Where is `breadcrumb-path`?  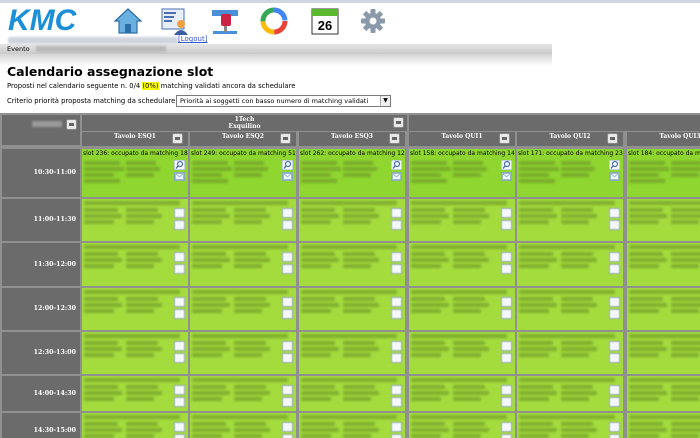 breadcrumb-path is located at coordinates (101, 49).